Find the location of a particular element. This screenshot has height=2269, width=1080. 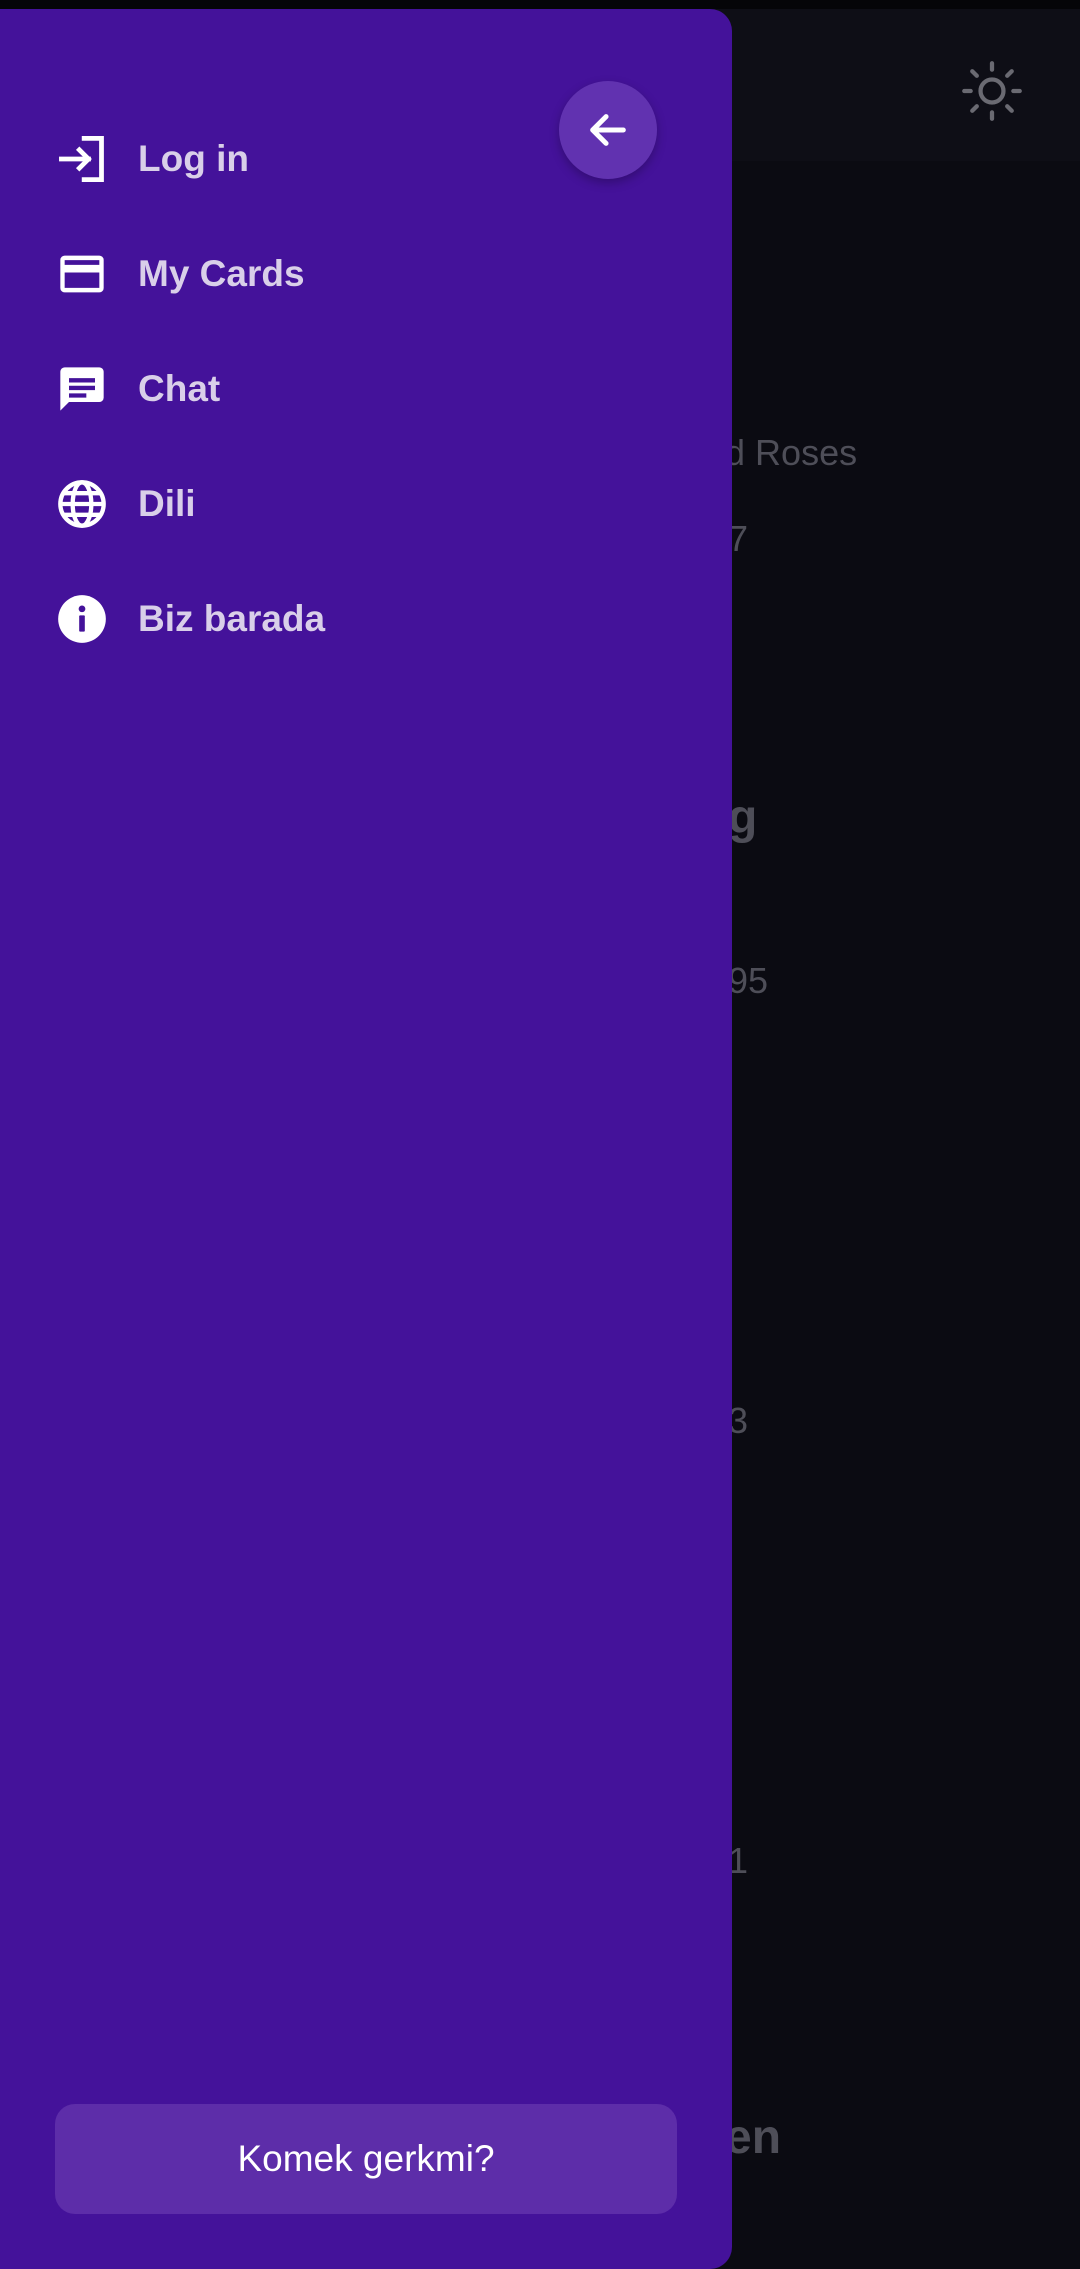

menu-item-about: Biz barada is located at coordinates (260, 619).